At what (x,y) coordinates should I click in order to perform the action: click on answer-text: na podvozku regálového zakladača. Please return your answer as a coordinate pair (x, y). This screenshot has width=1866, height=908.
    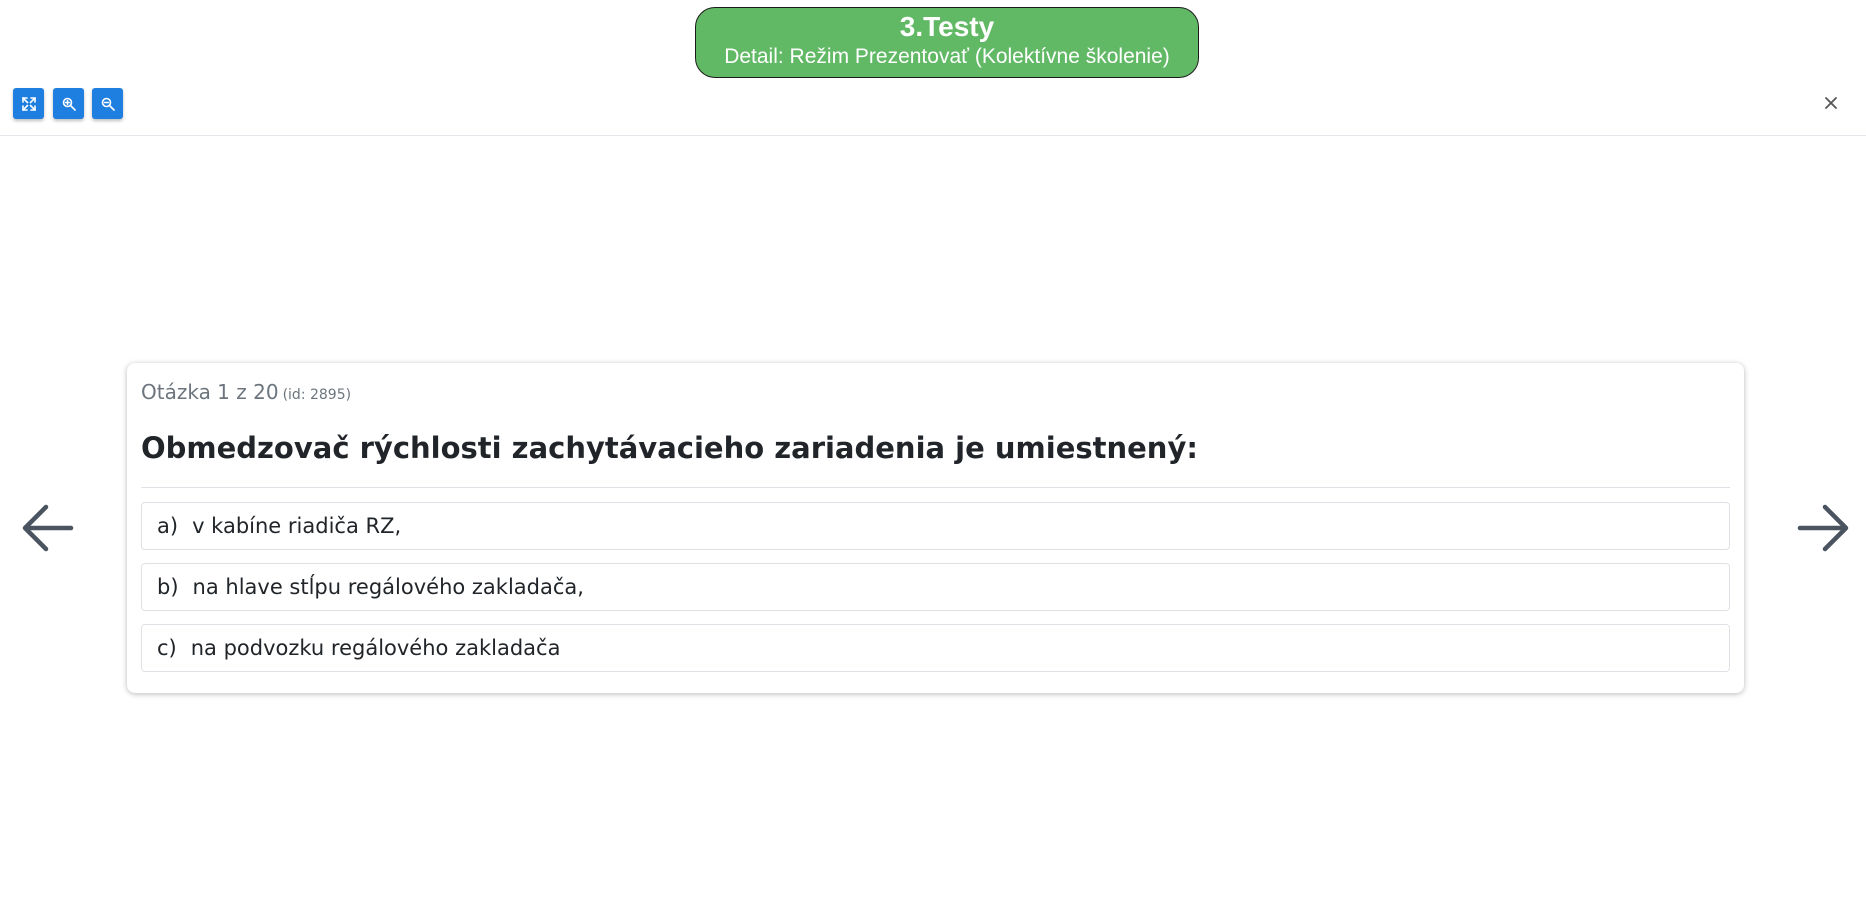
    Looking at the image, I should click on (375, 648).